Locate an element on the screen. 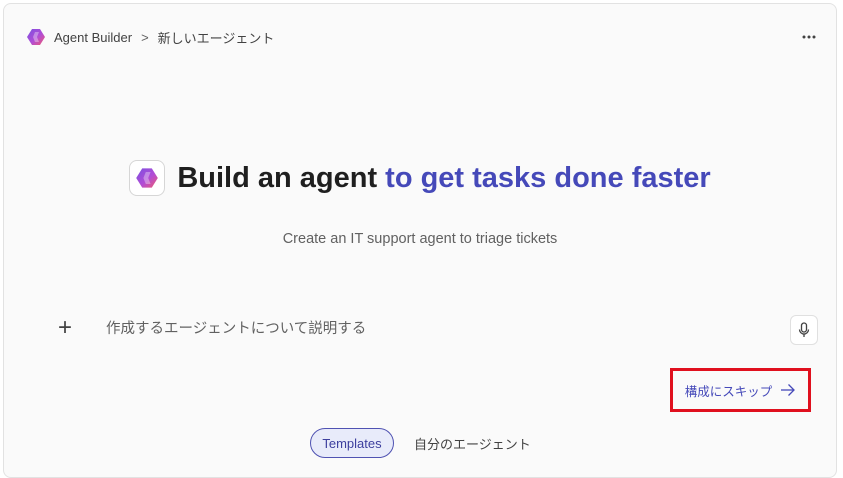 The width and height of the screenshot is (843, 478). hero-title-accent: to get tasks done faster is located at coordinates (548, 177).